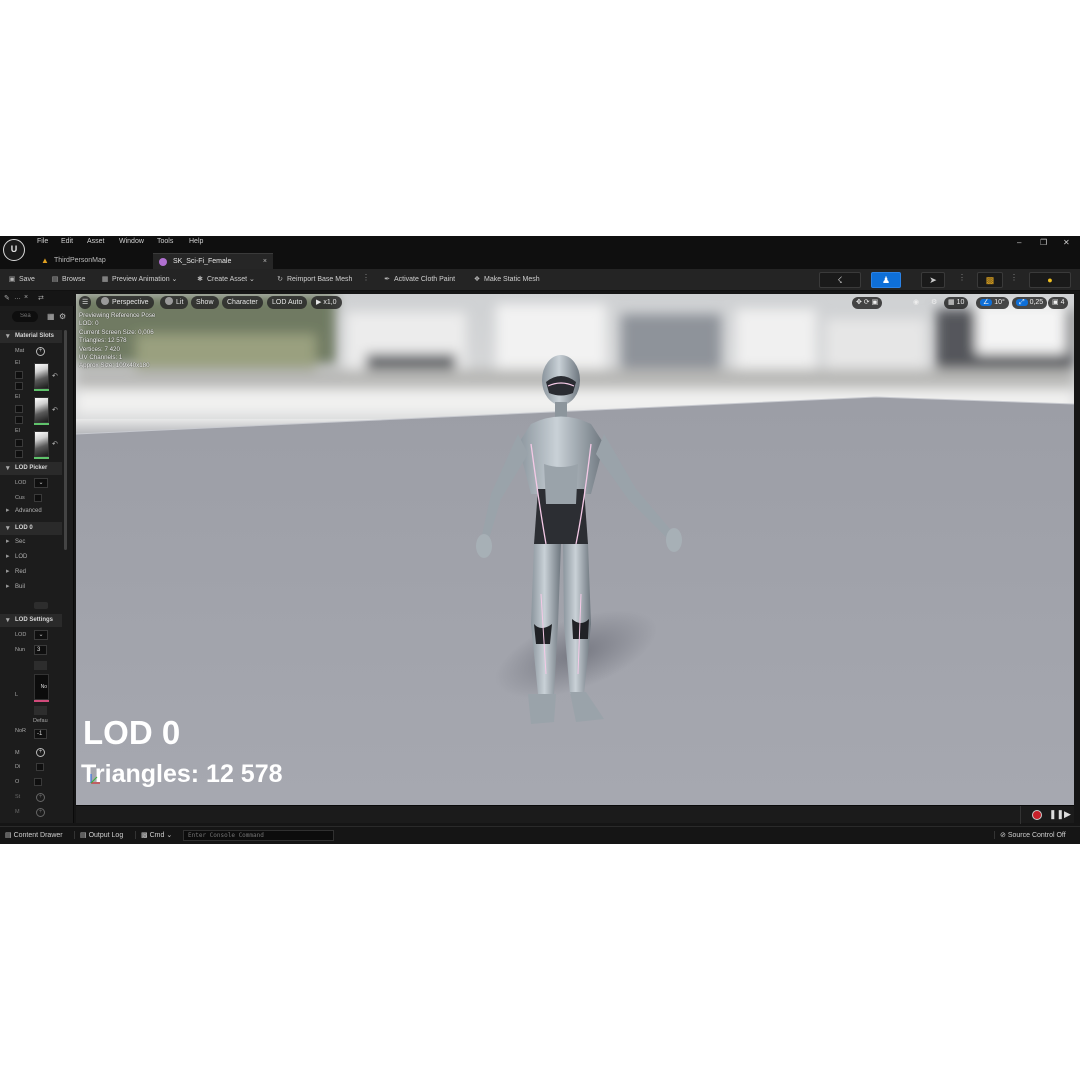  Describe the element at coordinates (131, 241) in the screenshot. I see `menu-window: Window` at that location.